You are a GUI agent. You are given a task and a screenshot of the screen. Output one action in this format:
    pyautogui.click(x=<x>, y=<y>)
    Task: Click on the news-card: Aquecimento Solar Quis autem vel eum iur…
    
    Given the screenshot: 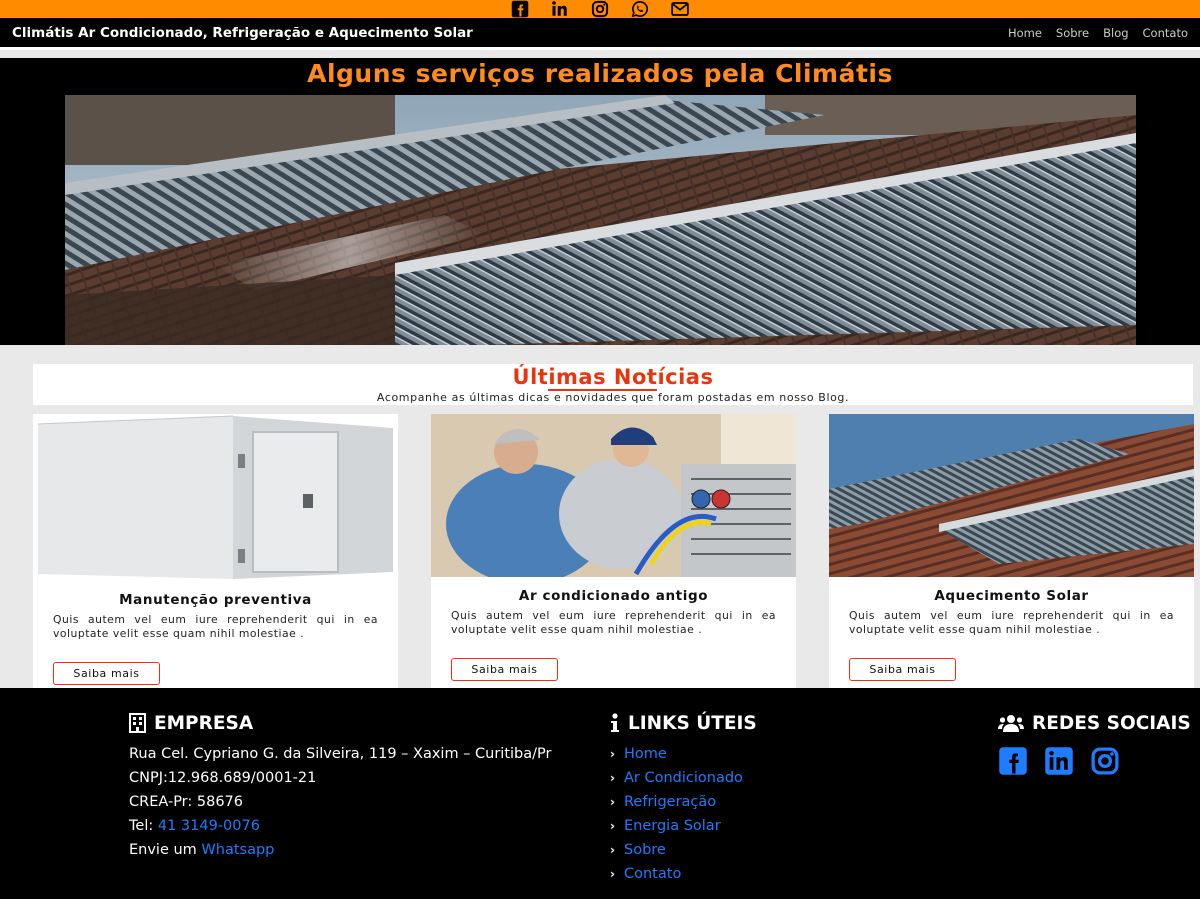 What is the action you would take?
    pyautogui.click(x=1011, y=551)
    